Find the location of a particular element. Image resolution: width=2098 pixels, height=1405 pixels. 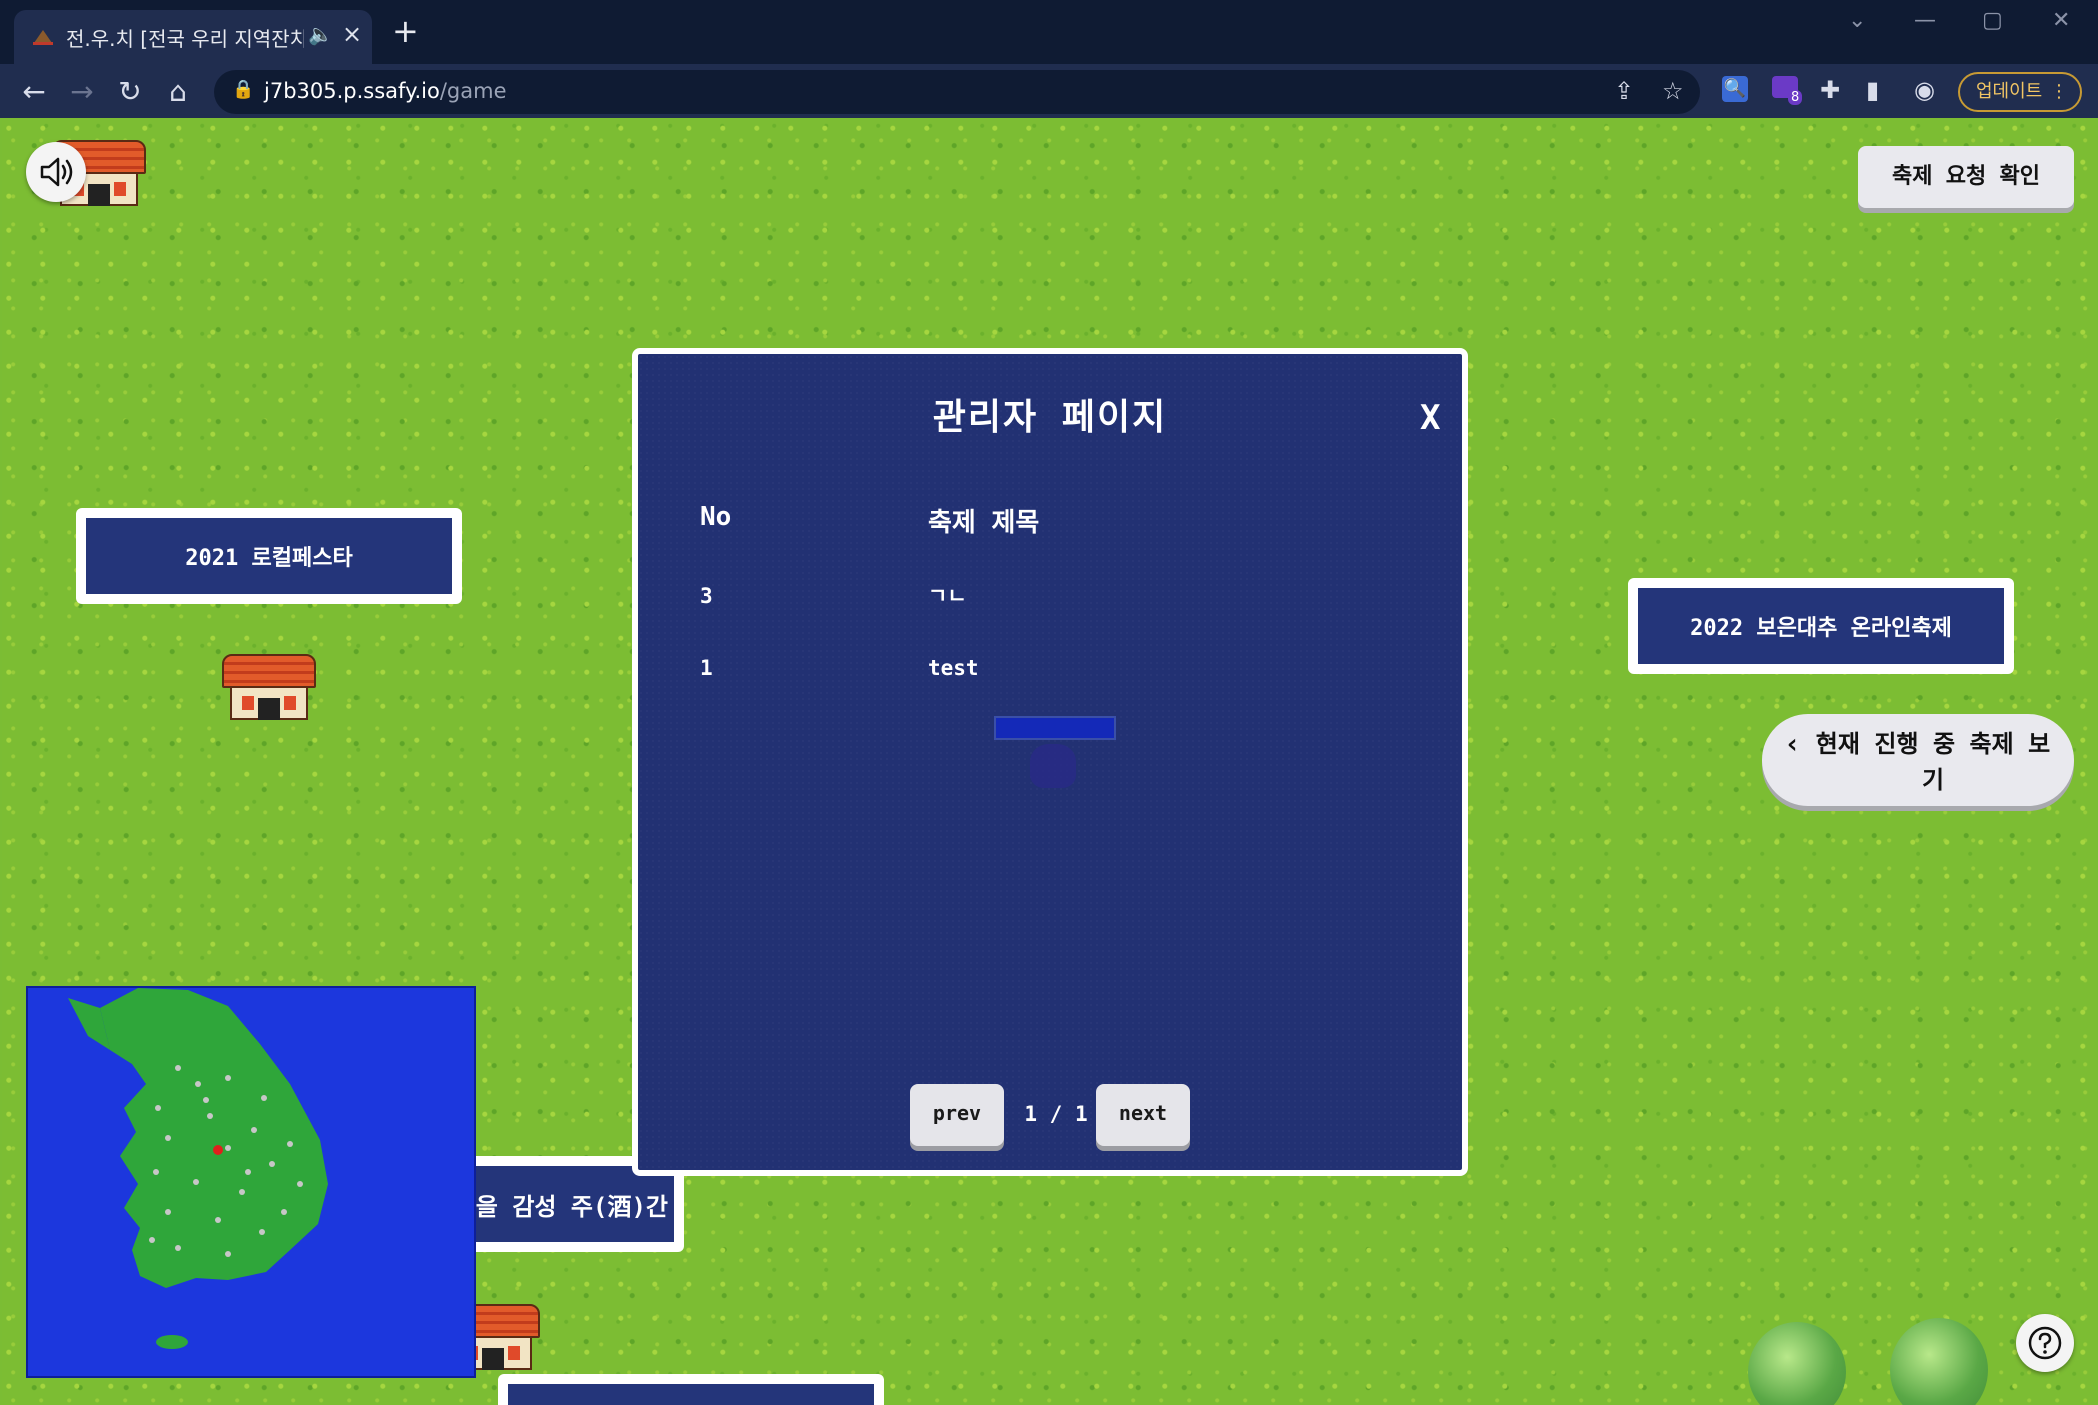

help-button is located at coordinates (2045, 1343).